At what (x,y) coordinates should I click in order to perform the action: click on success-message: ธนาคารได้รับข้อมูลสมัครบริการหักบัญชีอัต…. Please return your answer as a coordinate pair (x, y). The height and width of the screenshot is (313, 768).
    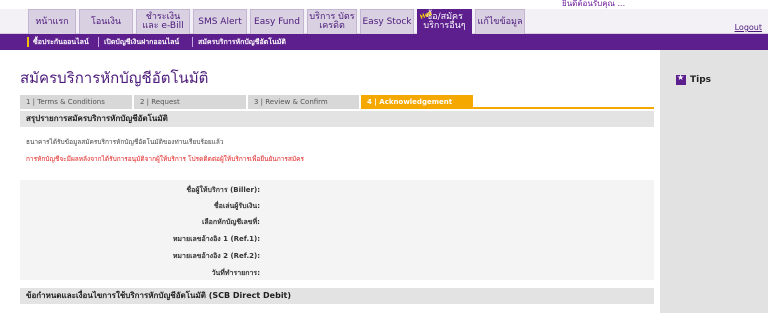
    Looking at the image, I should click on (125, 142).